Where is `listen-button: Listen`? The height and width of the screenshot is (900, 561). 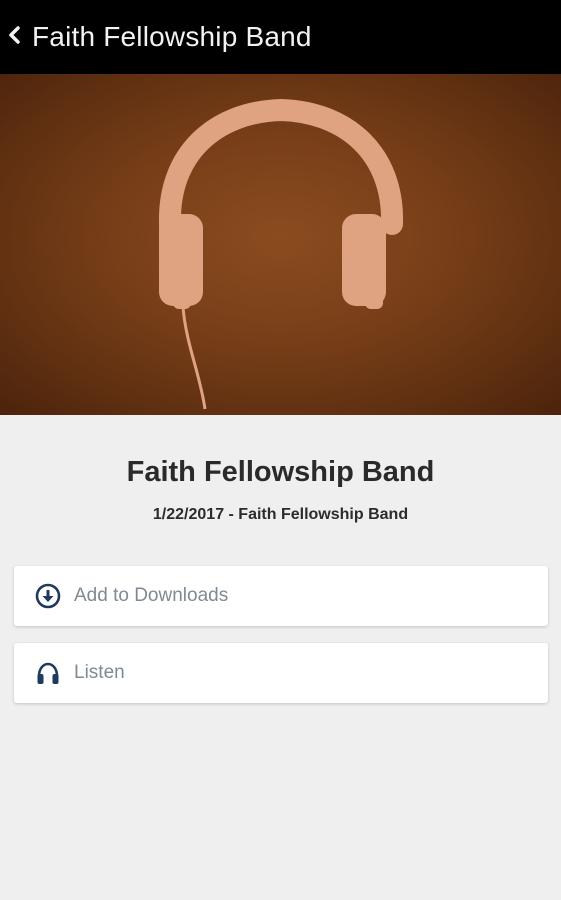 listen-button: Listen is located at coordinates (281, 673).